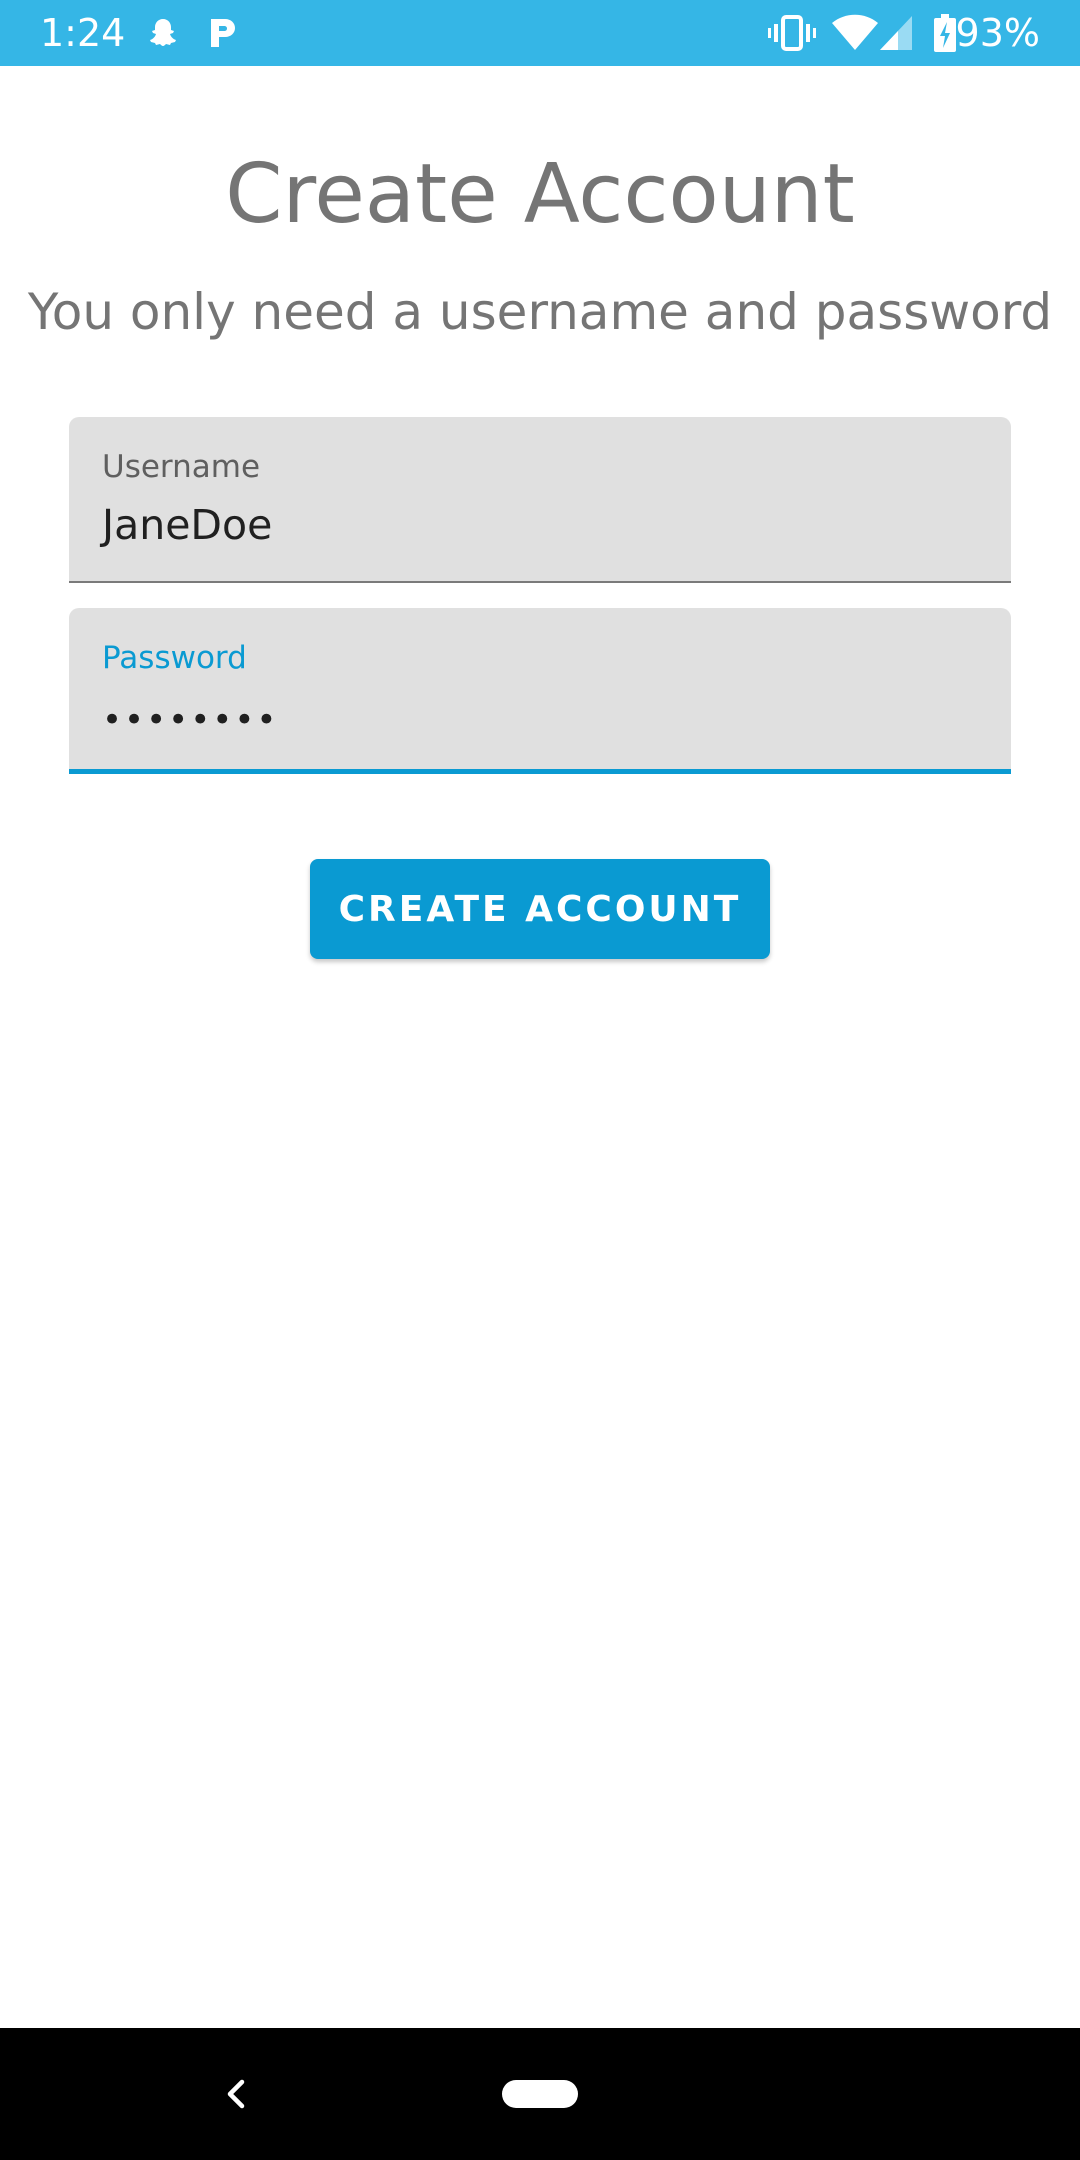 This screenshot has width=1080, height=2160. Describe the element at coordinates (945, 35) in the screenshot. I see `battery-charging-icon` at that location.